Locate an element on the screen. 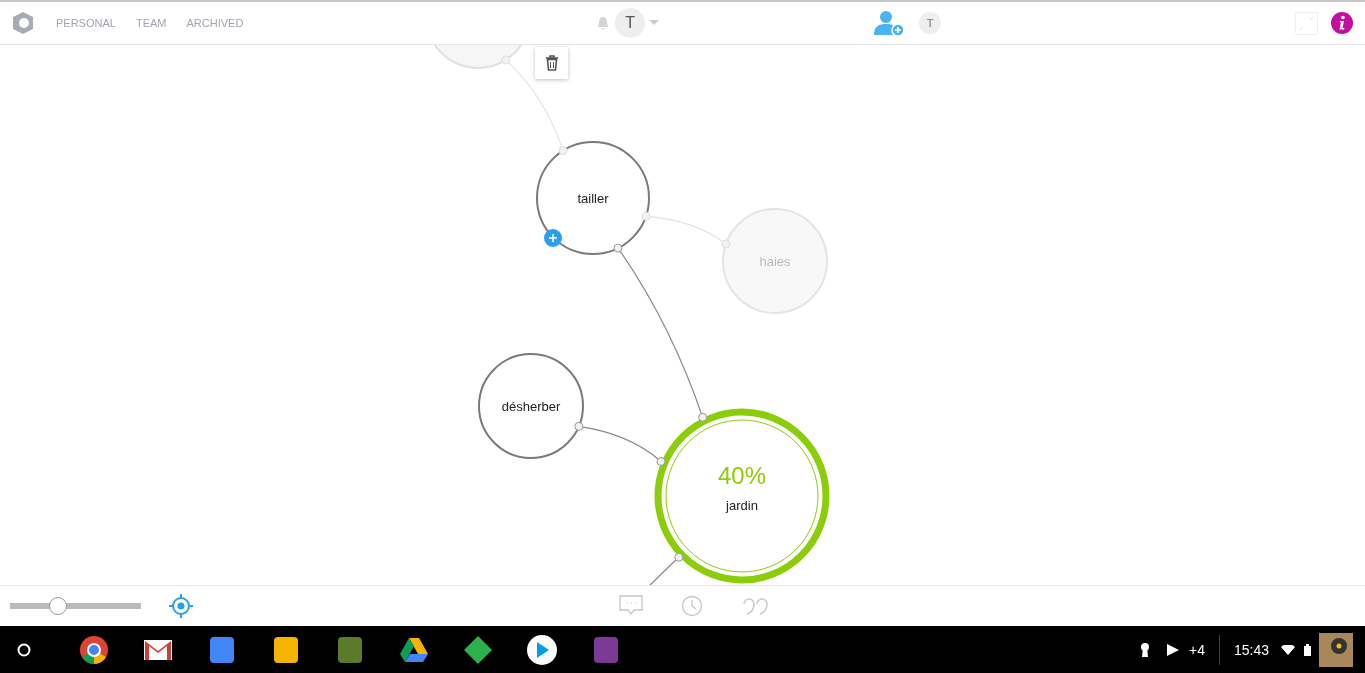  slides-icon is located at coordinates (286, 649).